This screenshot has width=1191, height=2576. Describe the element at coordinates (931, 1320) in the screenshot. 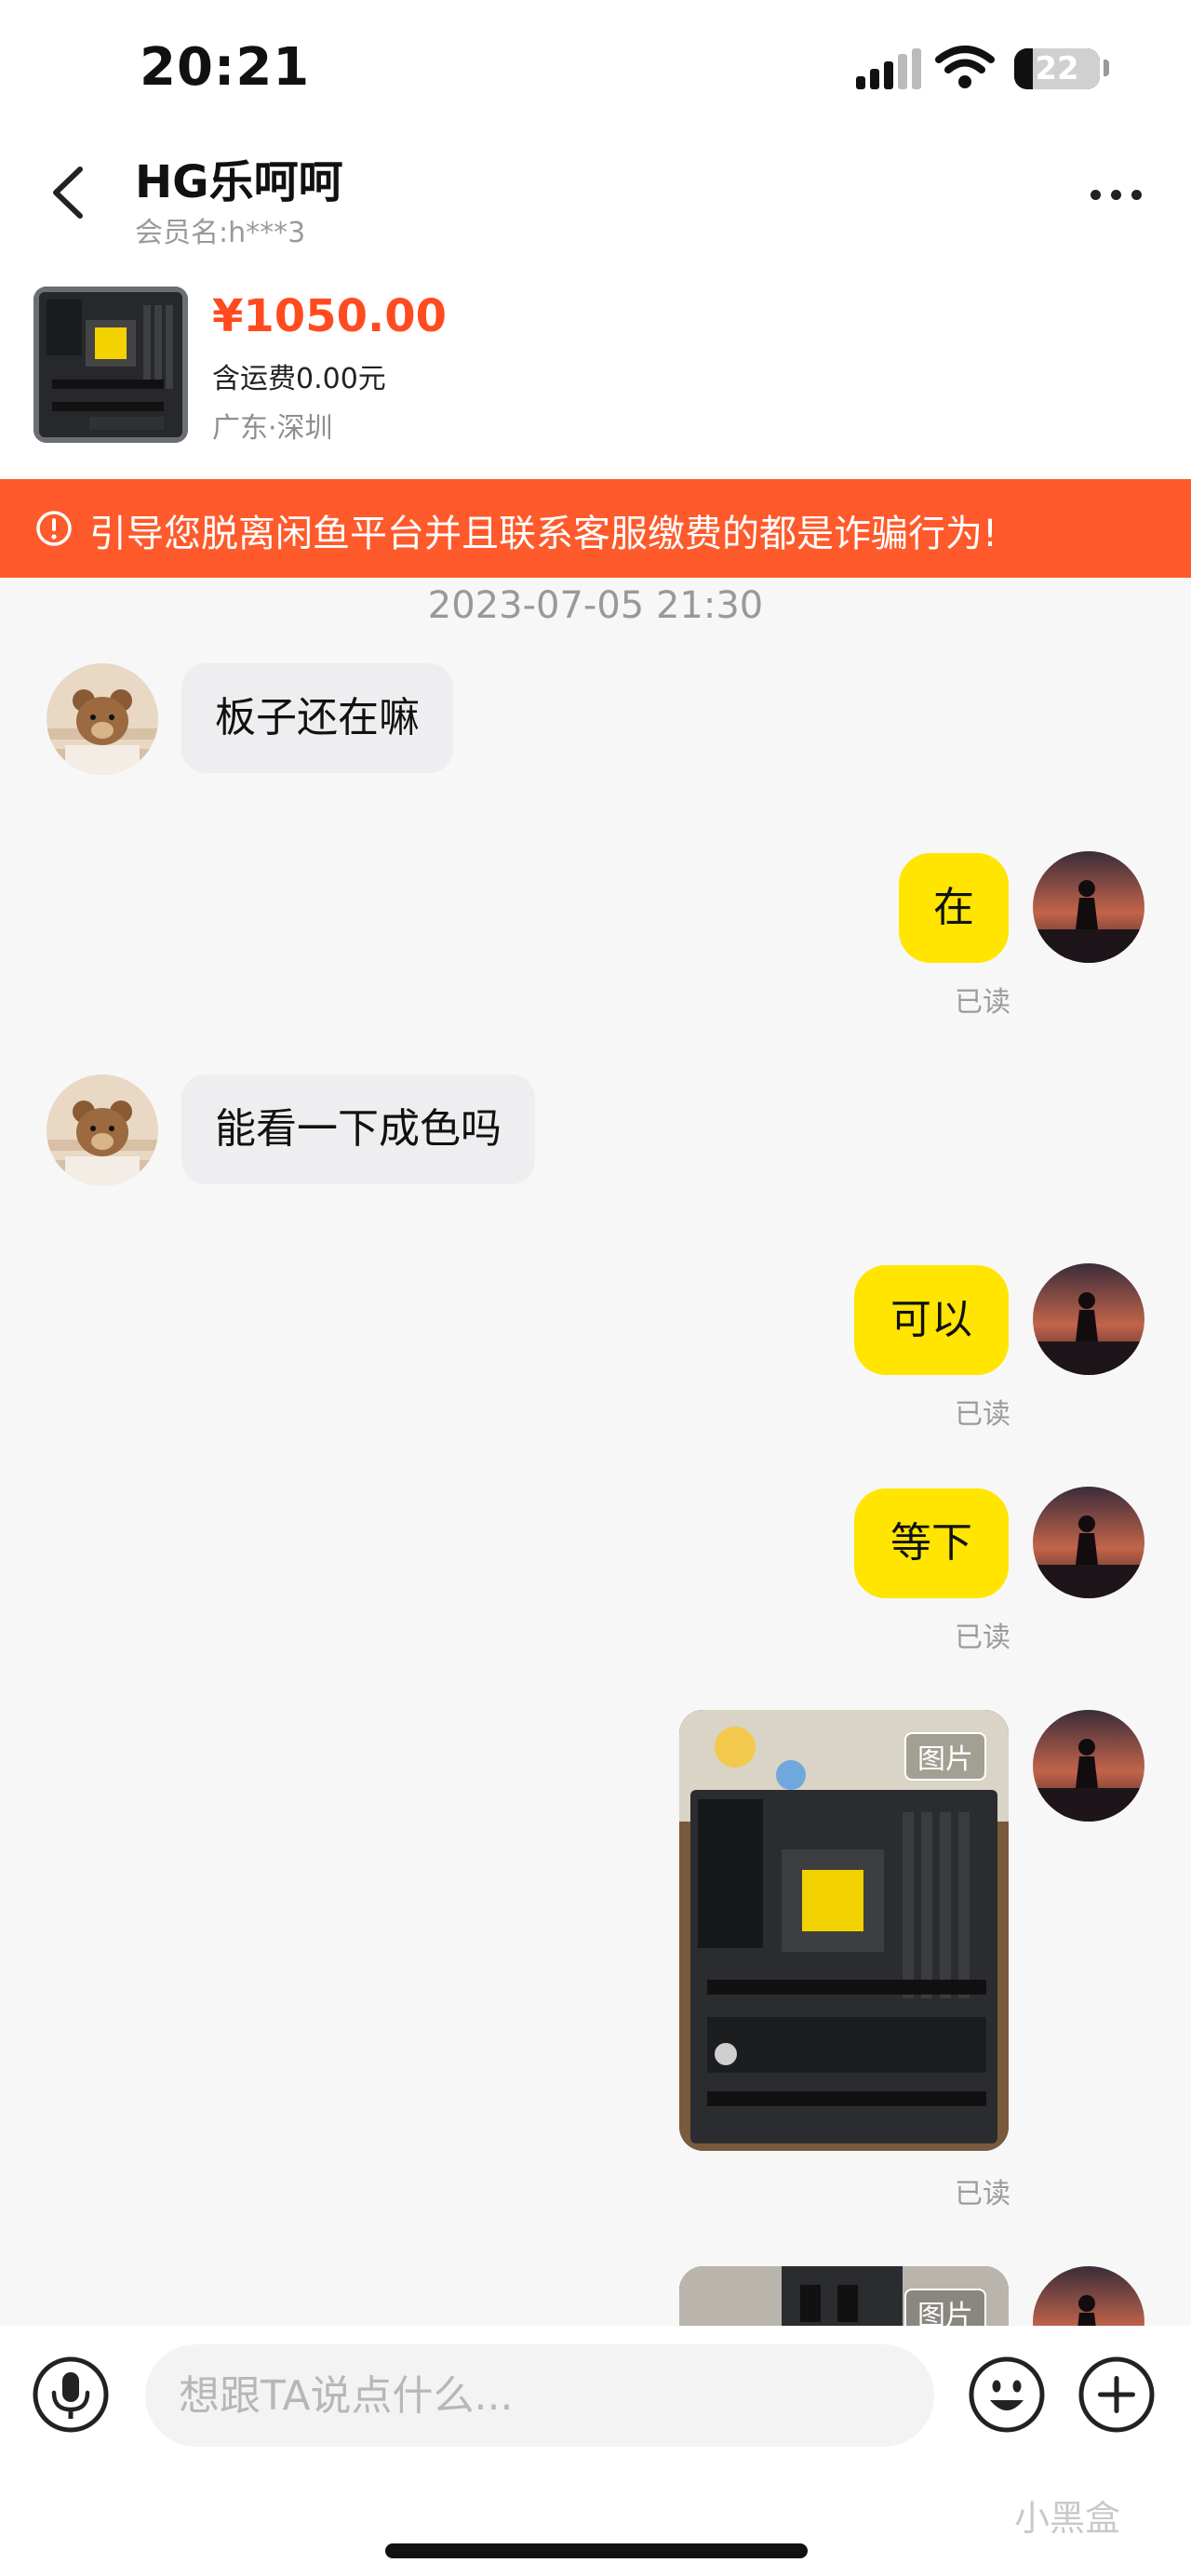

I see `message-bubble-seller: 可以` at that location.